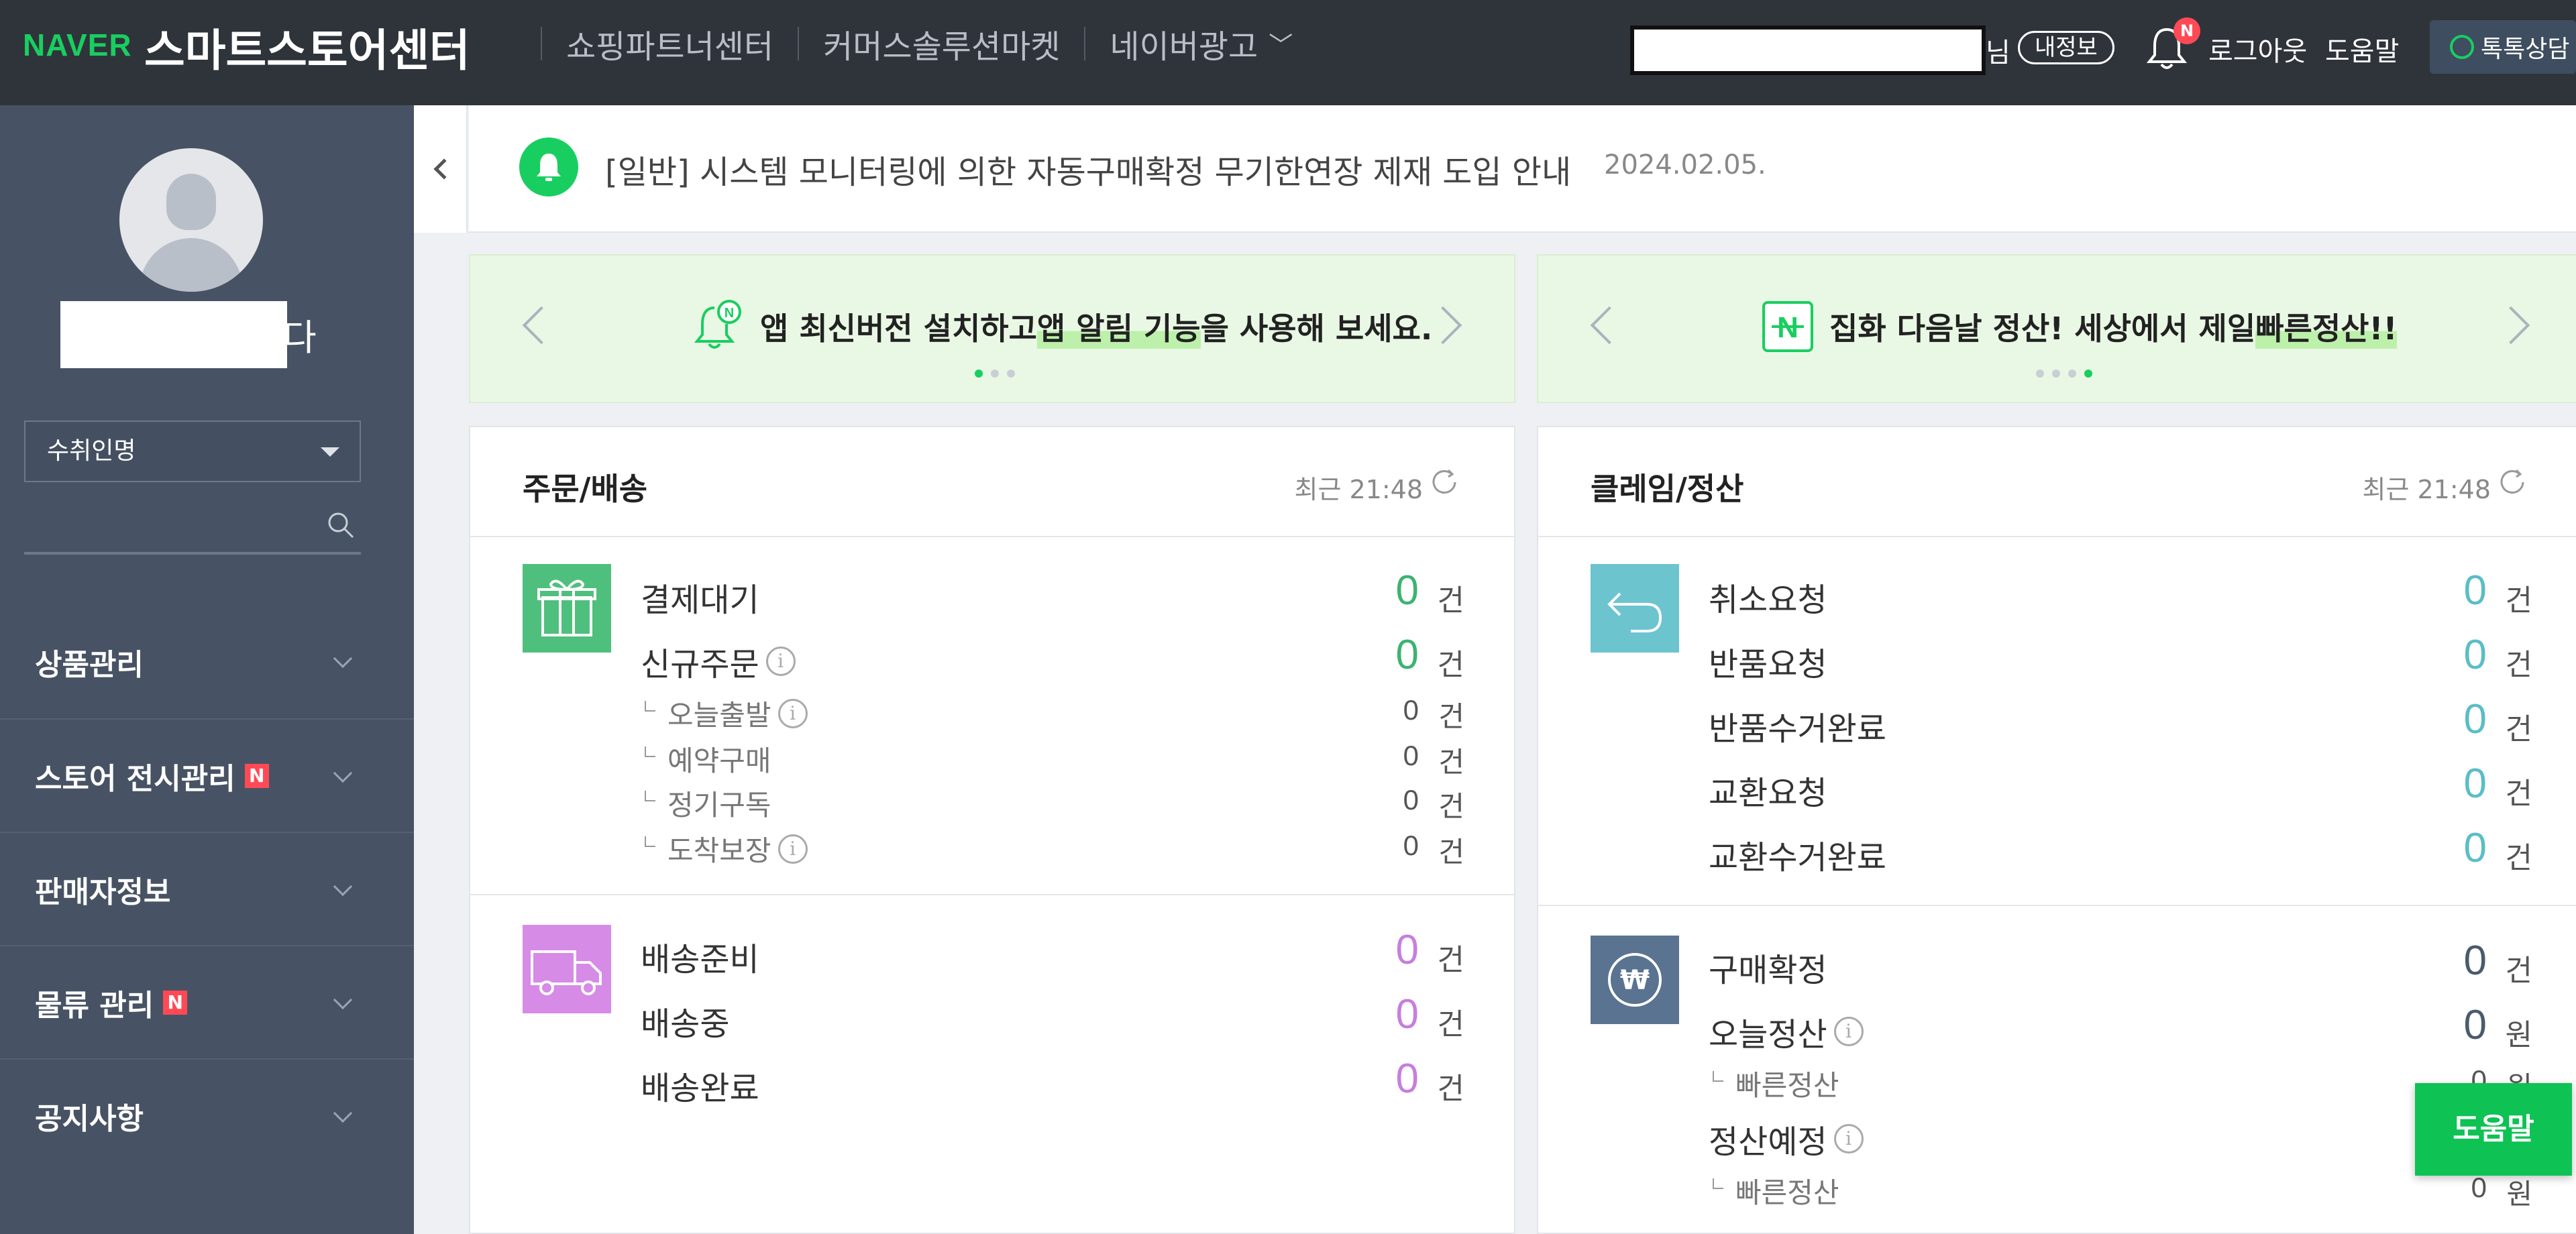 The image size is (2576, 1234). Describe the element at coordinates (1808, 50) in the screenshot. I see `user-name-redacted` at that location.